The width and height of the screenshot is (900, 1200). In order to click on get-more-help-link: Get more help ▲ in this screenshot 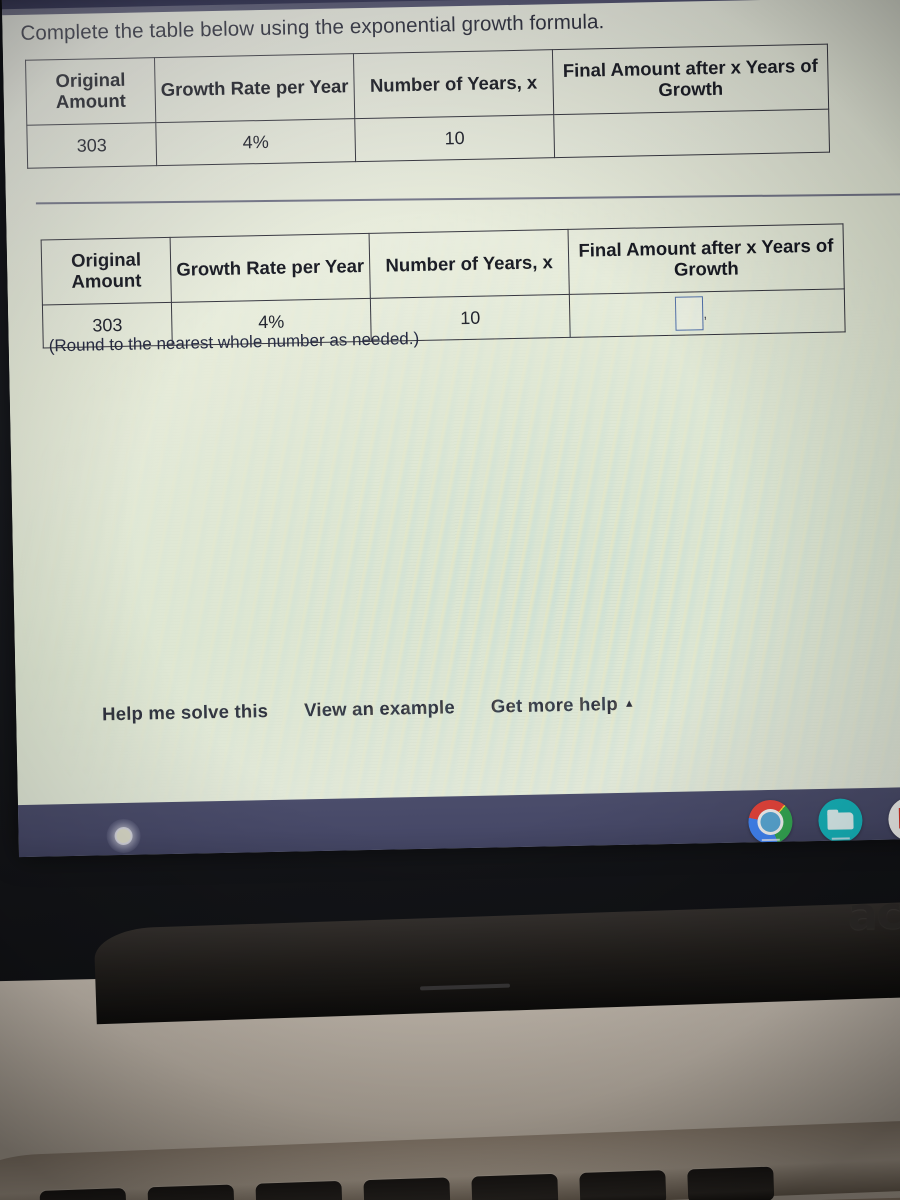, I will do `click(563, 705)`.